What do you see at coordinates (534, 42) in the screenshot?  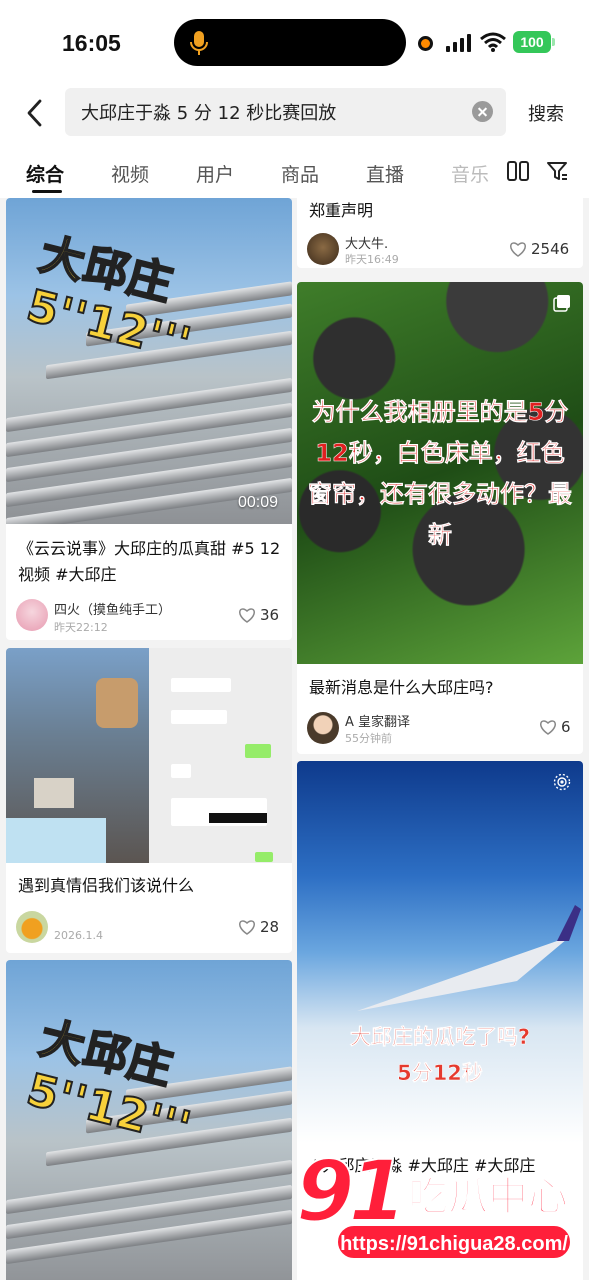 I see `battery-indicator: 100` at bounding box center [534, 42].